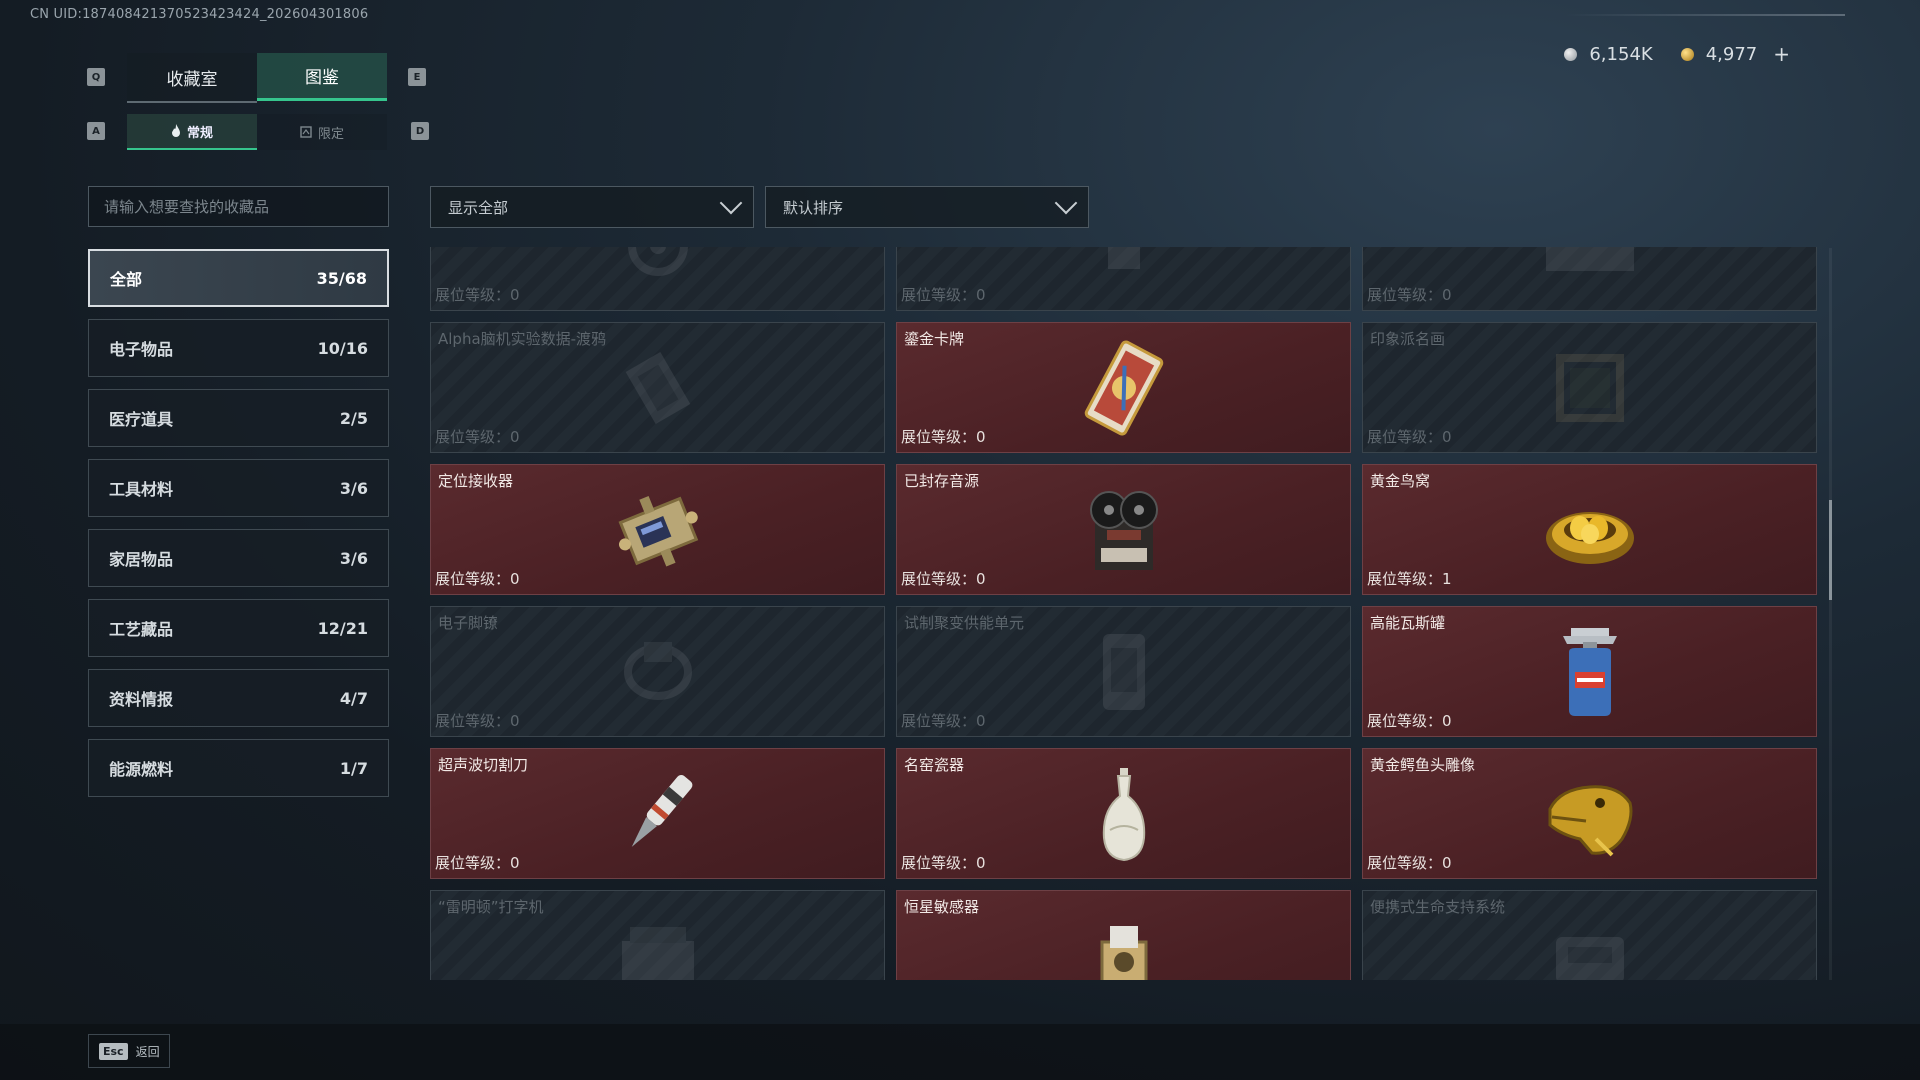 This screenshot has height=1080, width=1920. Describe the element at coordinates (813, 207) in the screenshot. I see `sort-dropdown-value: 默认排序` at that location.